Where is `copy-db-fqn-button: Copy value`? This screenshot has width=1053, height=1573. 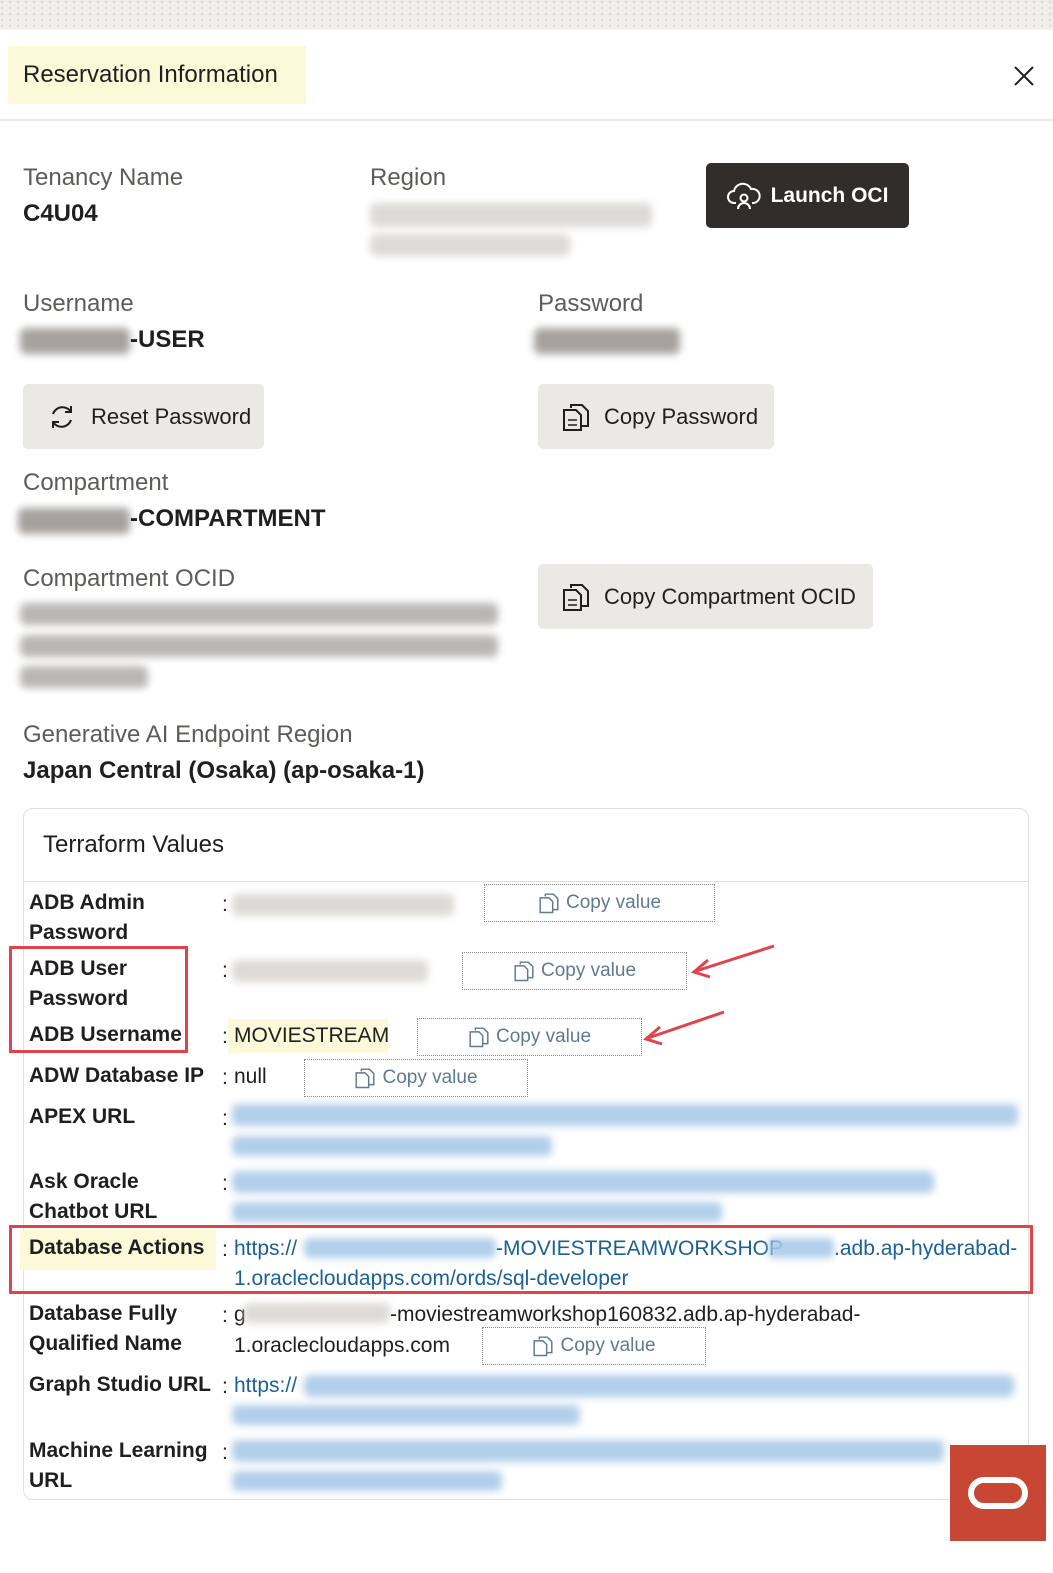
copy-db-fqn-button: Copy value is located at coordinates (594, 1346).